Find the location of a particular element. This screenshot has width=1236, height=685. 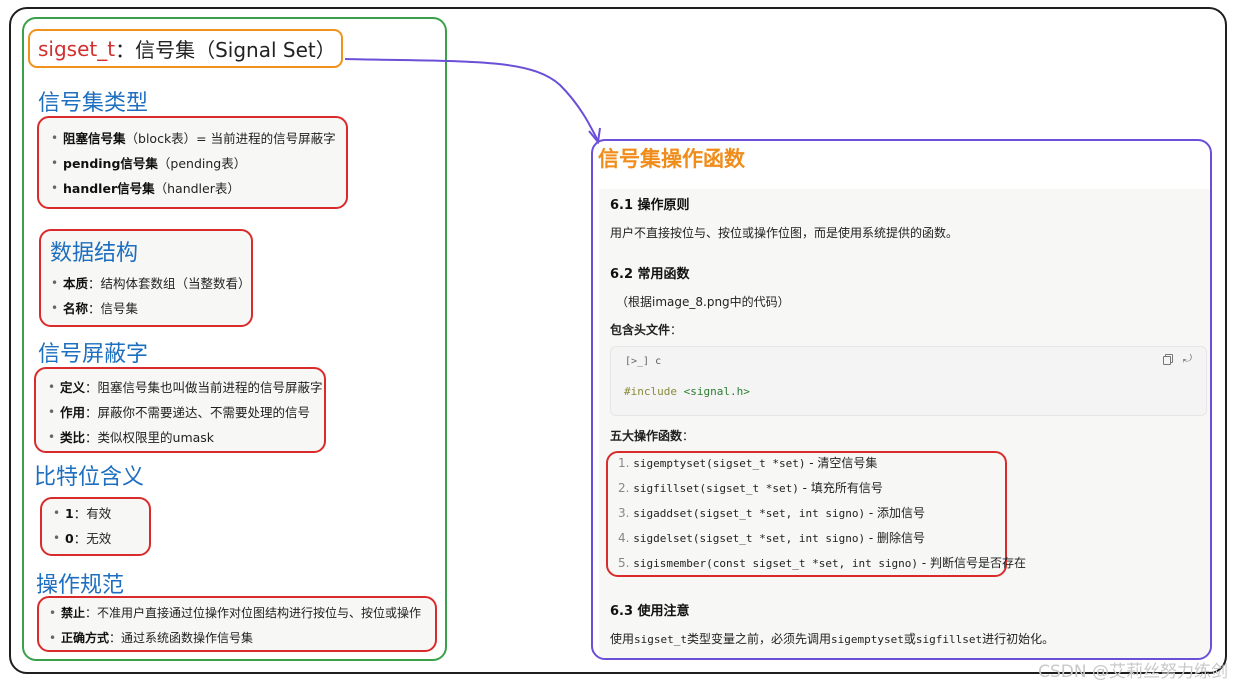

section-heading-6-3: 6.3 使用注意 is located at coordinates (650, 611).